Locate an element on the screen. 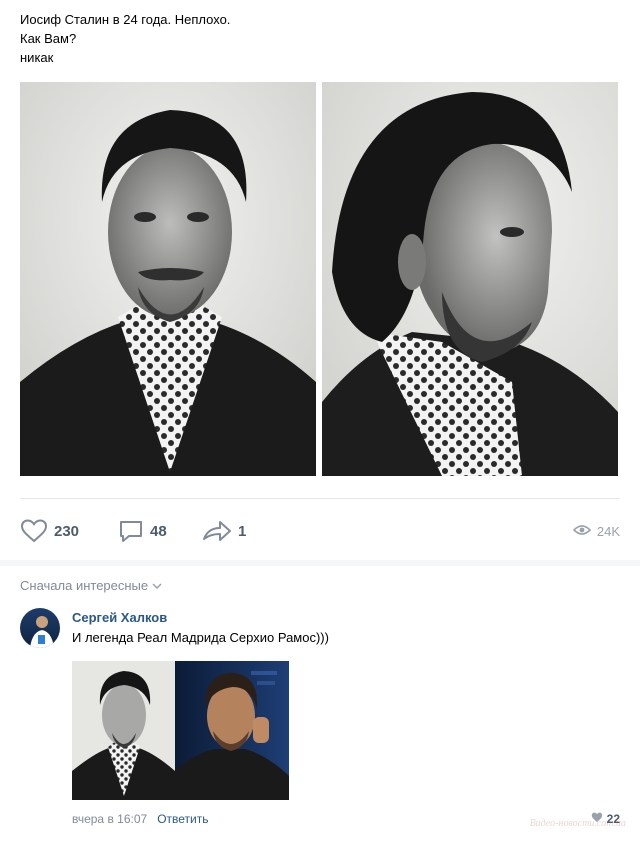 Image resolution: width=640 pixels, height=842 pixels. section-separator is located at coordinates (320, 563).